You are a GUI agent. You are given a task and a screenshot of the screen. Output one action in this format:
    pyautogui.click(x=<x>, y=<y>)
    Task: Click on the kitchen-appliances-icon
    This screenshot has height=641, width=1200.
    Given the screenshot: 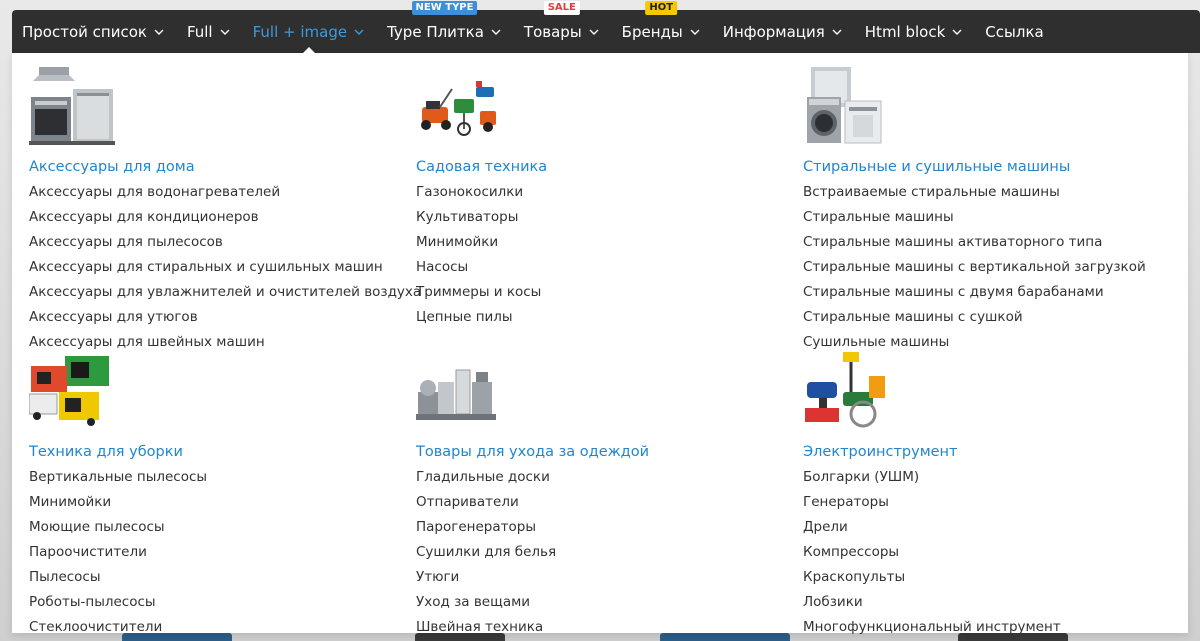 What is the action you would take?
    pyautogui.click(x=72, y=106)
    